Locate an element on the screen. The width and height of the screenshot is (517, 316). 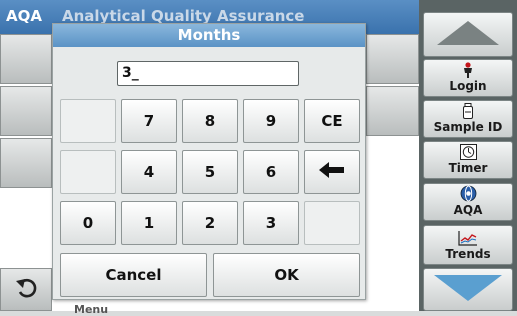
triangle-up-icon is located at coordinates (468, 35).